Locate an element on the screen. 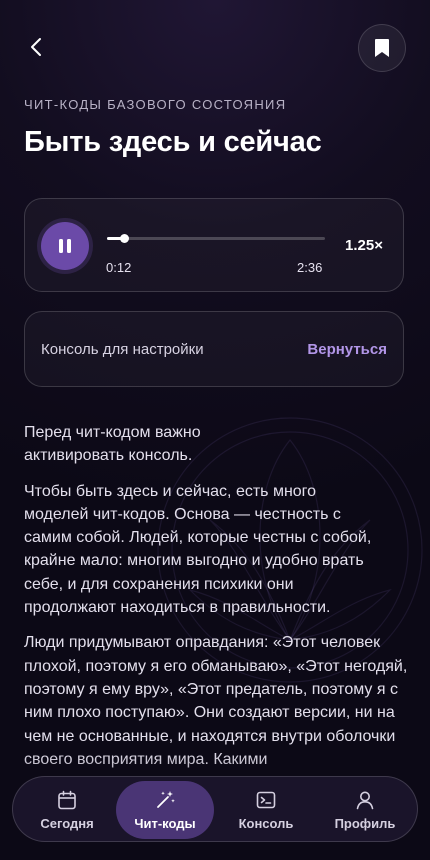 This screenshot has width=430, height=860. bookmark-button is located at coordinates (382, 48).